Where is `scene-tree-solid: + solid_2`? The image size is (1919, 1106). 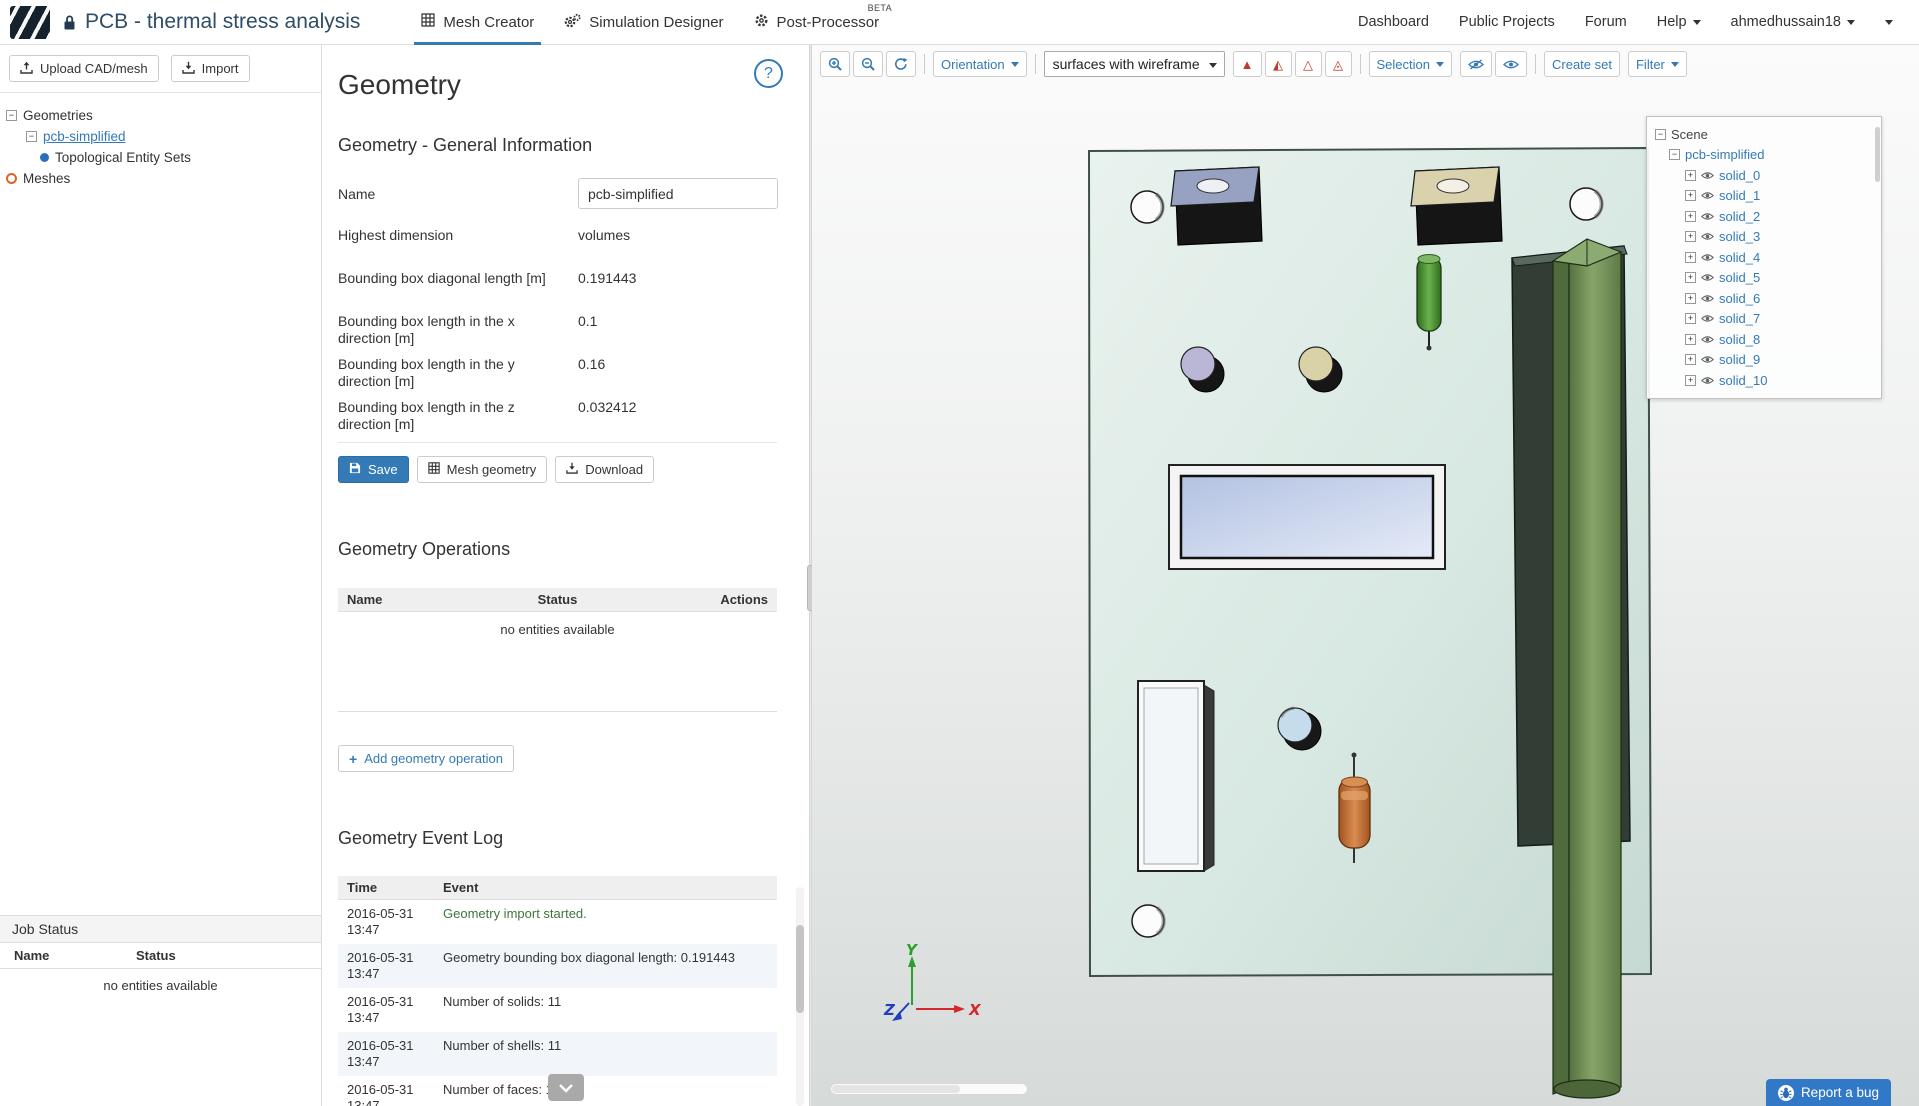 scene-tree-solid: + solid_2 is located at coordinates (1764, 216).